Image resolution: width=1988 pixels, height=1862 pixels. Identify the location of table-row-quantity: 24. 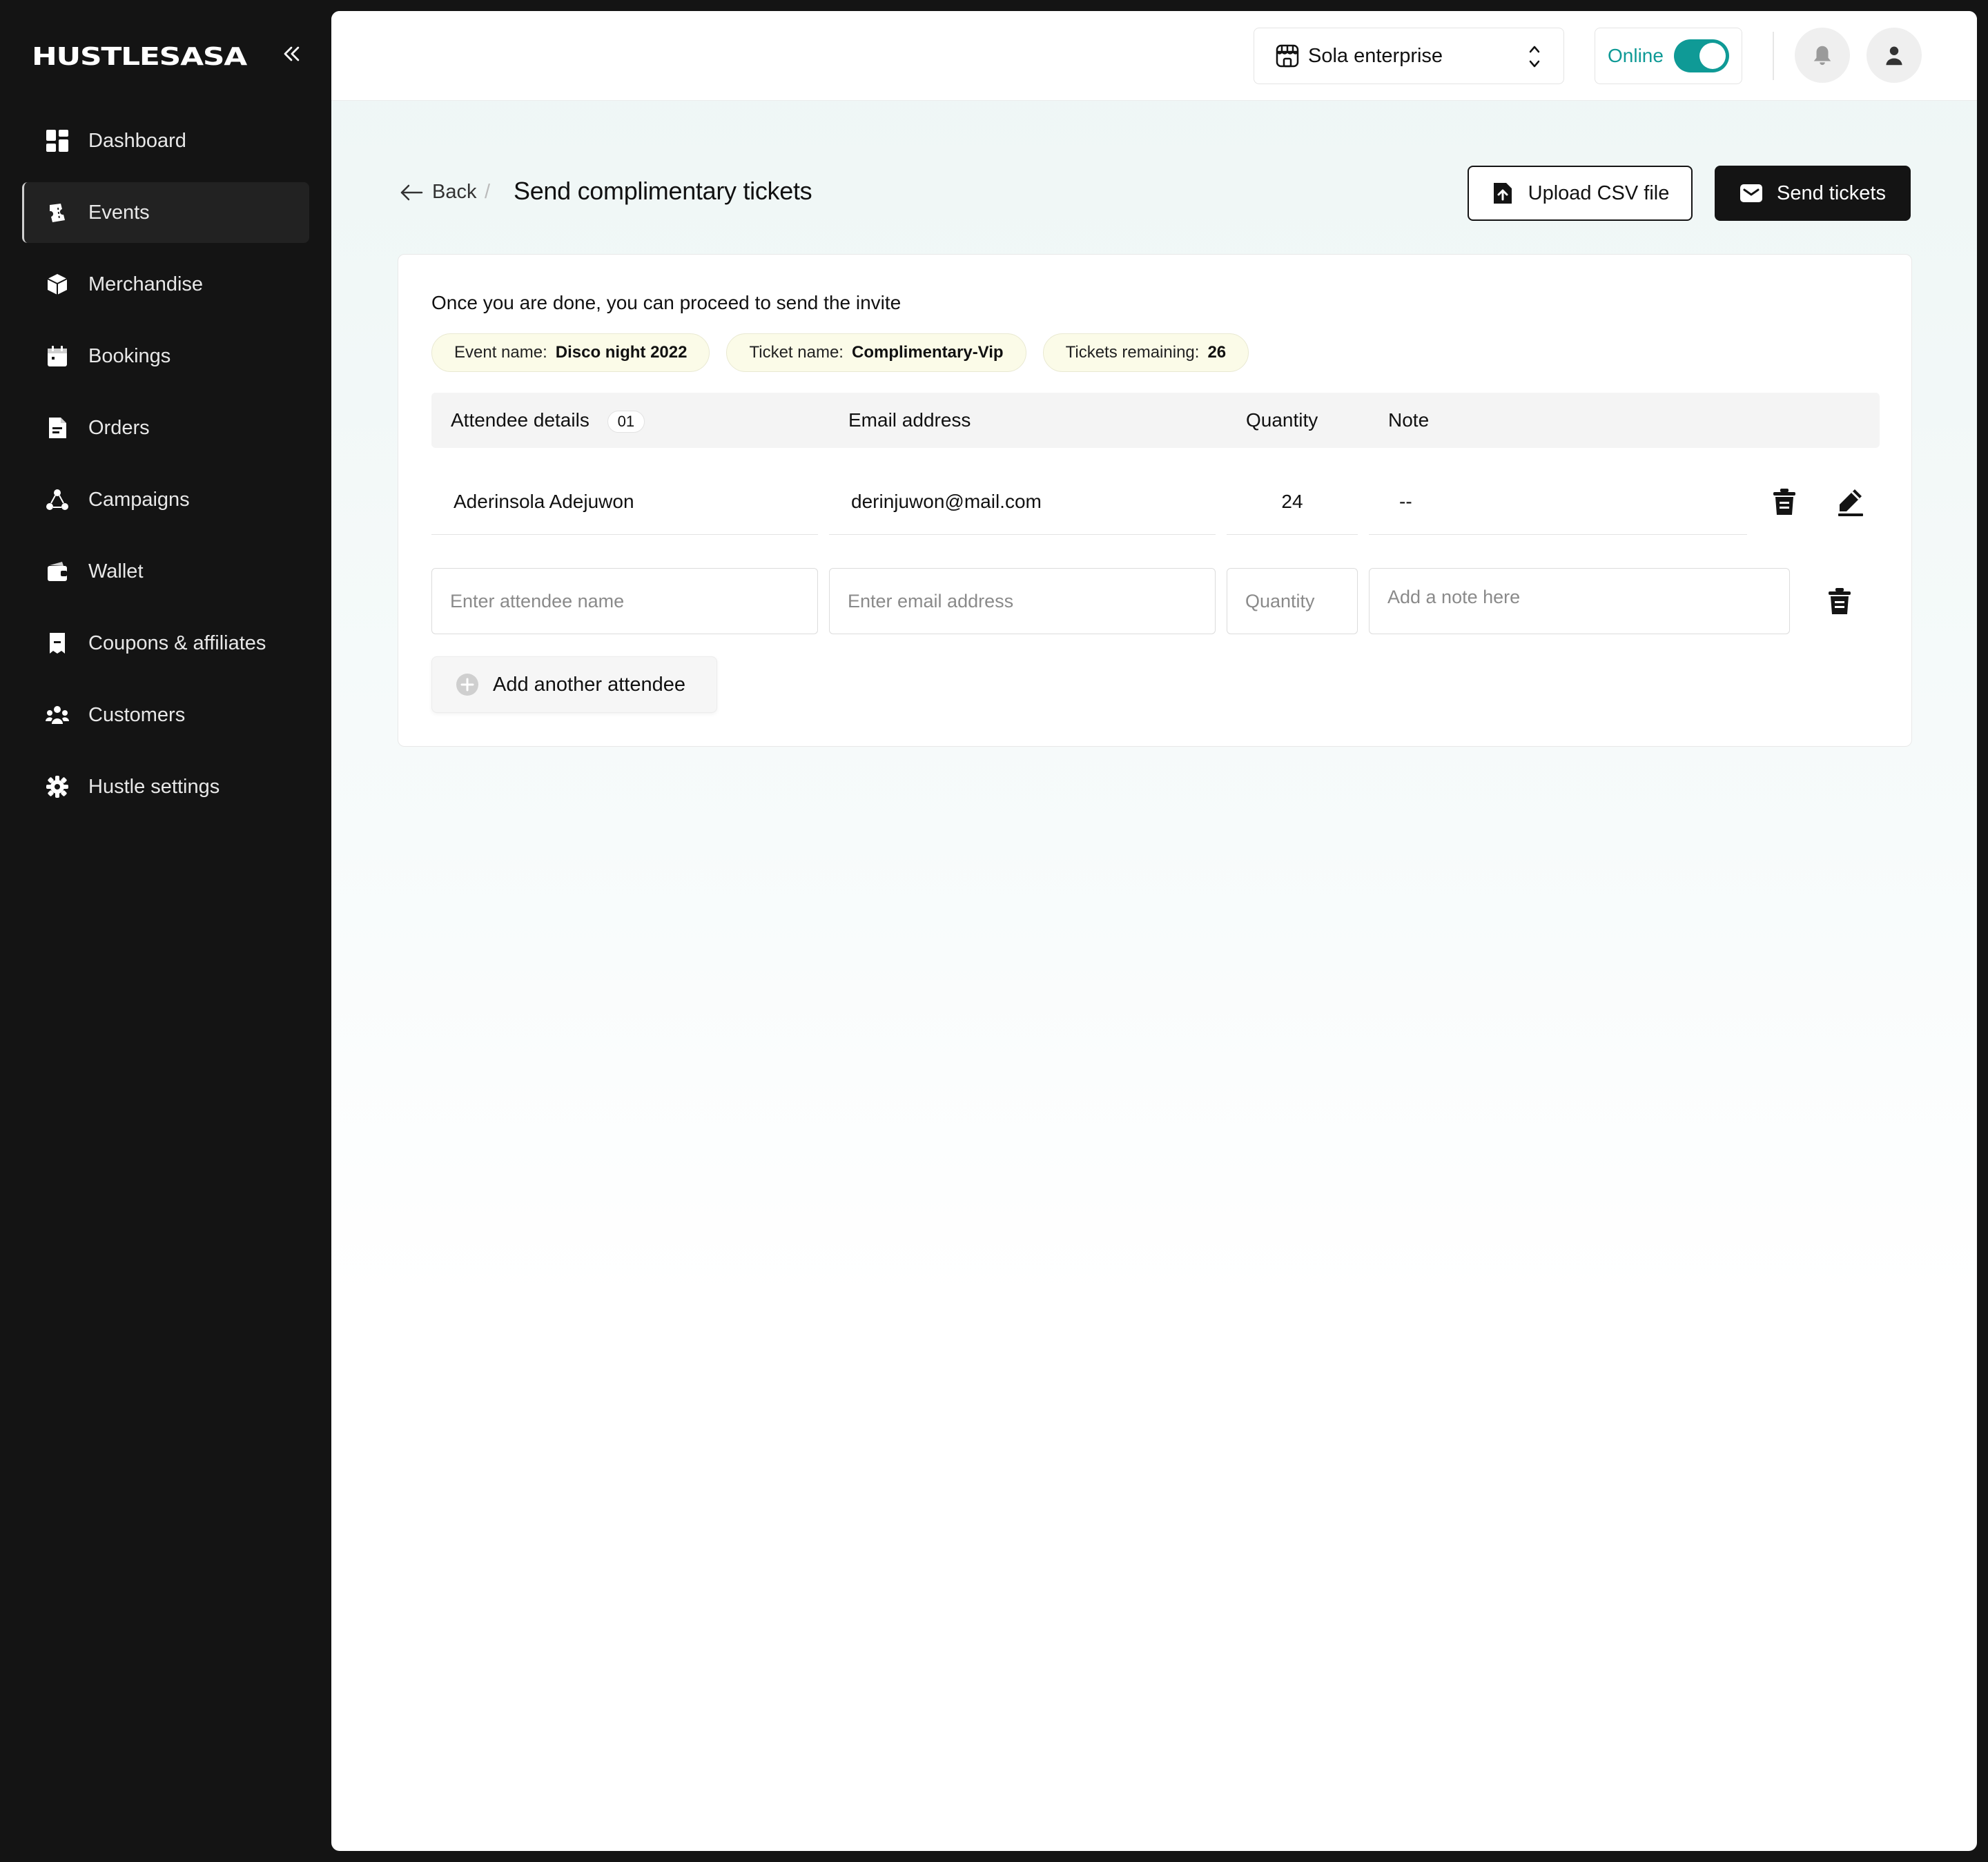
(1292, 502).